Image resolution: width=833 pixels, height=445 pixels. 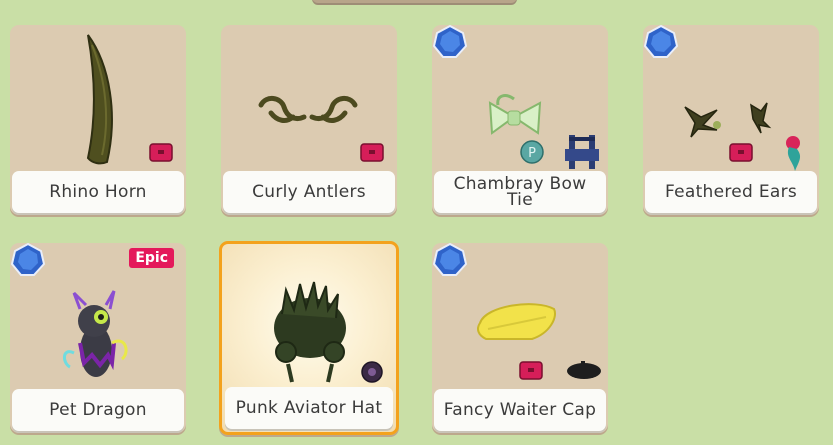 What do you see at coordinates (731, 119) in the screenshot?
I see `item-card-feathered-ears: Feathered Ears` at bounding box center [731, 119].